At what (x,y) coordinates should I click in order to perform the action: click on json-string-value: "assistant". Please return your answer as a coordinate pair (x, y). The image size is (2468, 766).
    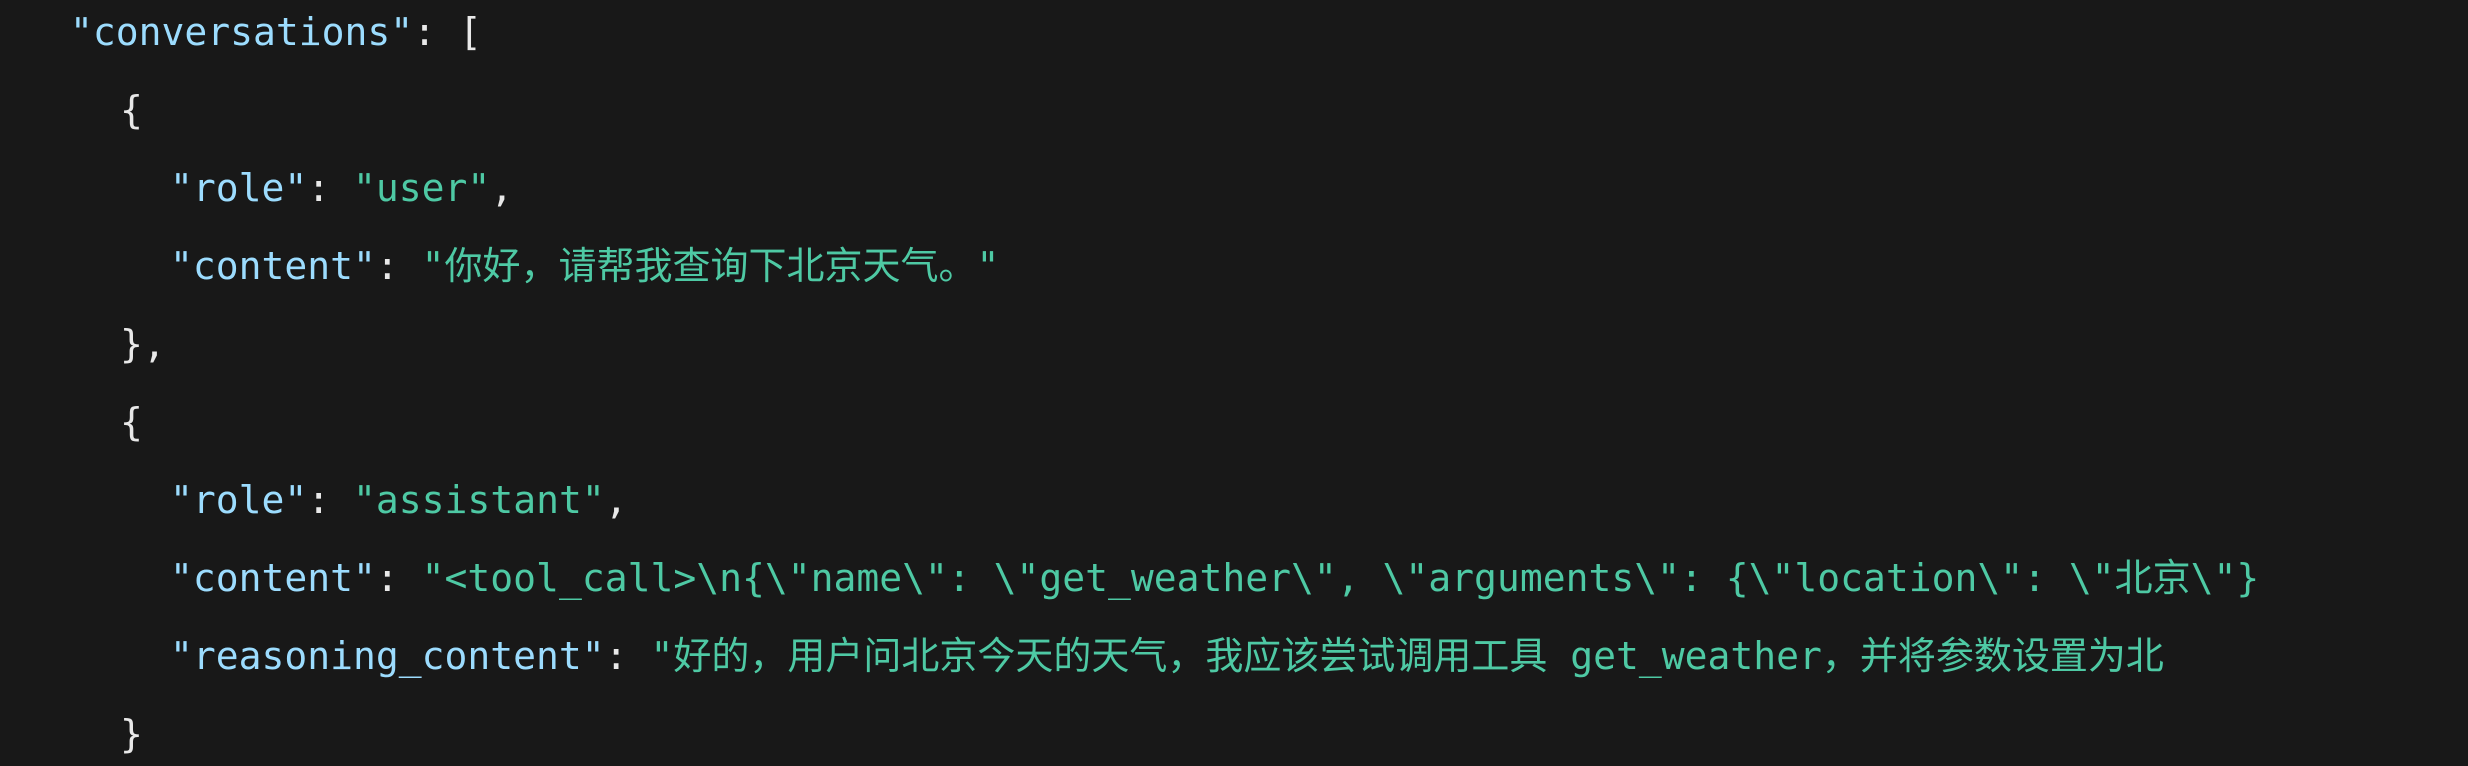
    Looking at the image, I should click on (479, 500).